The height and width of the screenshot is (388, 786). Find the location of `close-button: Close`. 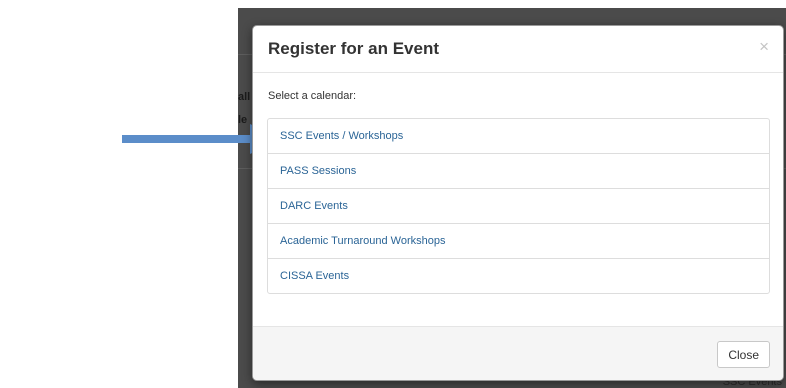

close-button: Close is located at coordinates (743, 354).